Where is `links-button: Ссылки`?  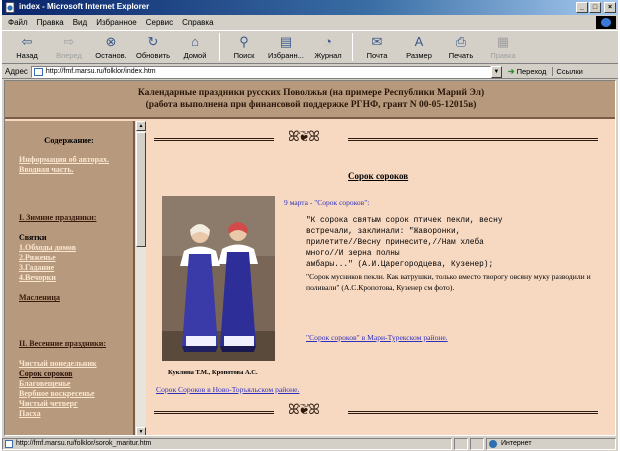 links-button: Ссылки is located at coordinates (567, 71).